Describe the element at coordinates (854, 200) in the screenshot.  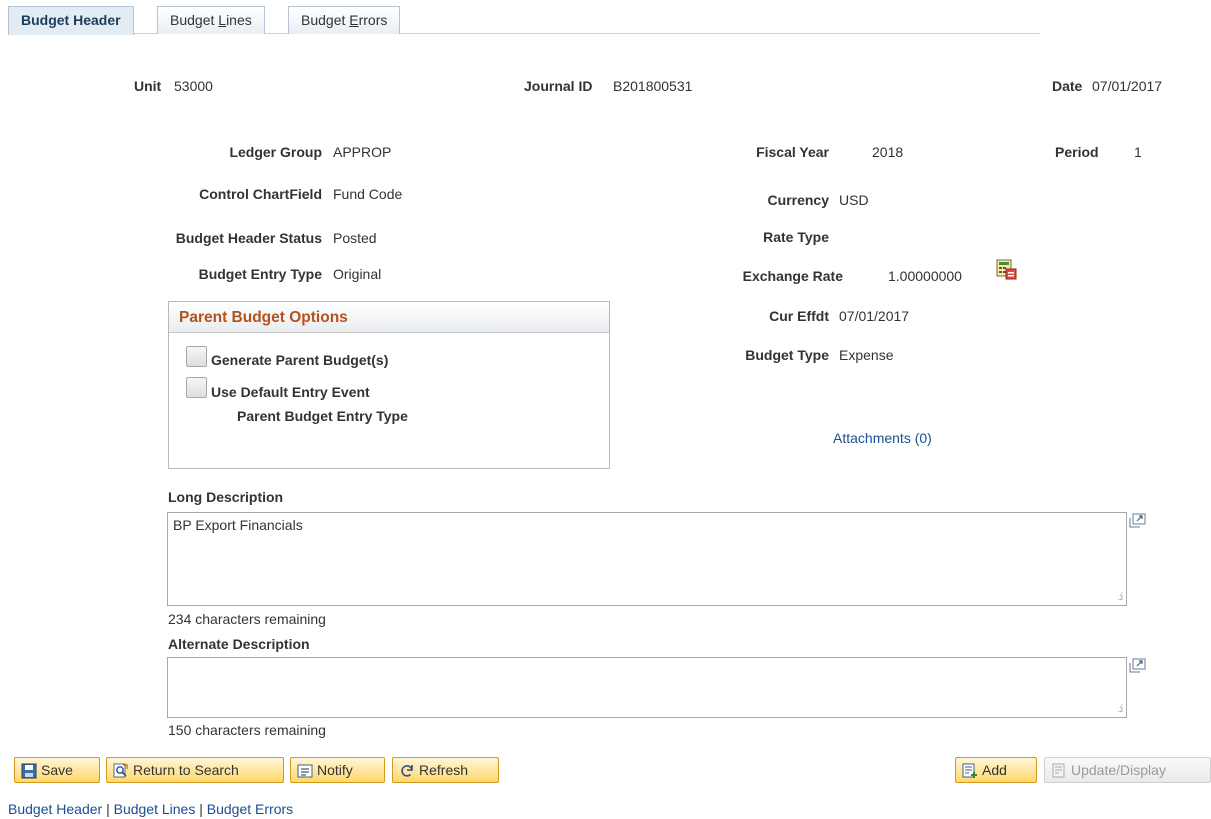
I see `currency-value: USD` at that location.